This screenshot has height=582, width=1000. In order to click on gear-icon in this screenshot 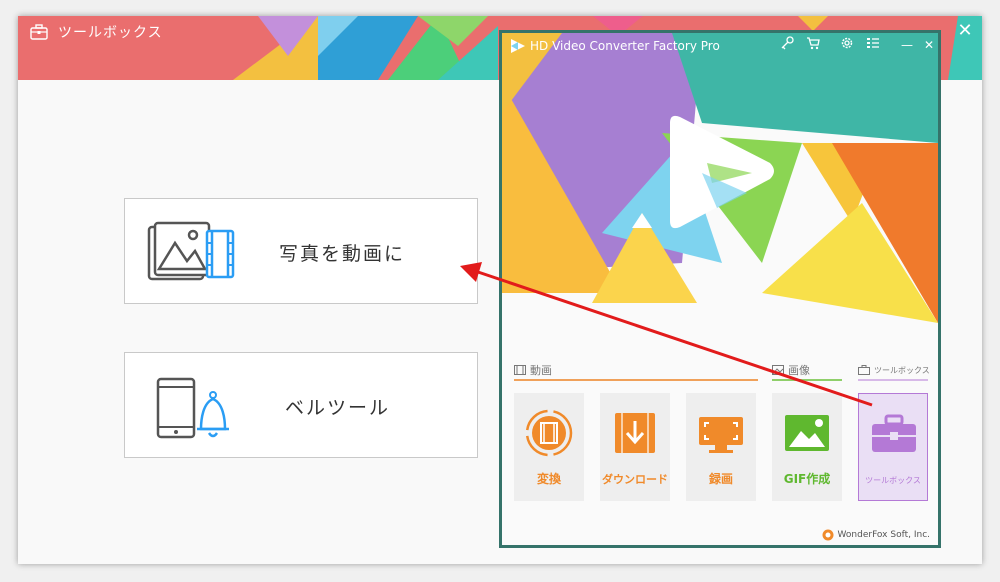, I will do `click(847, 43)`.